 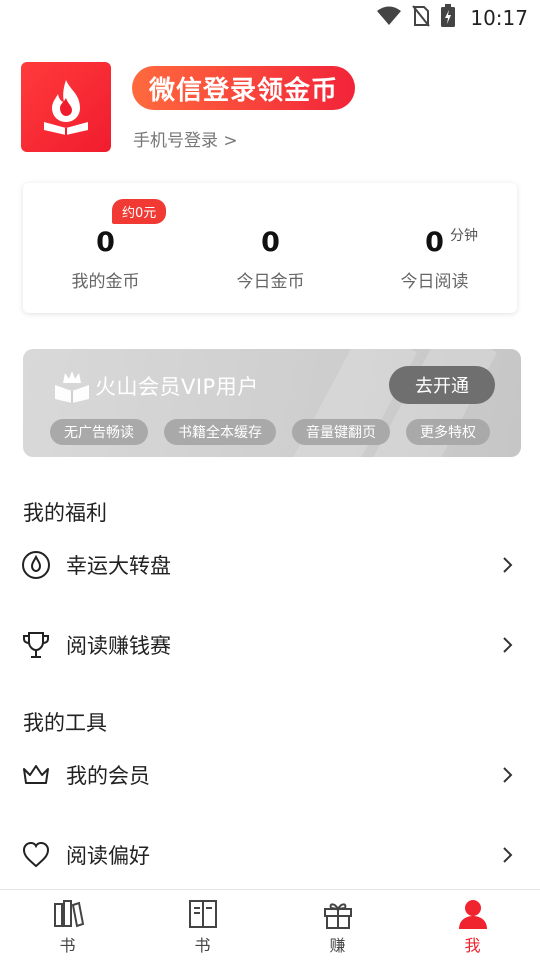 What do you see at coordinates (68, 914) in the screenshot?
I see `bookshelf-icon` at bounding box center [68, 914].